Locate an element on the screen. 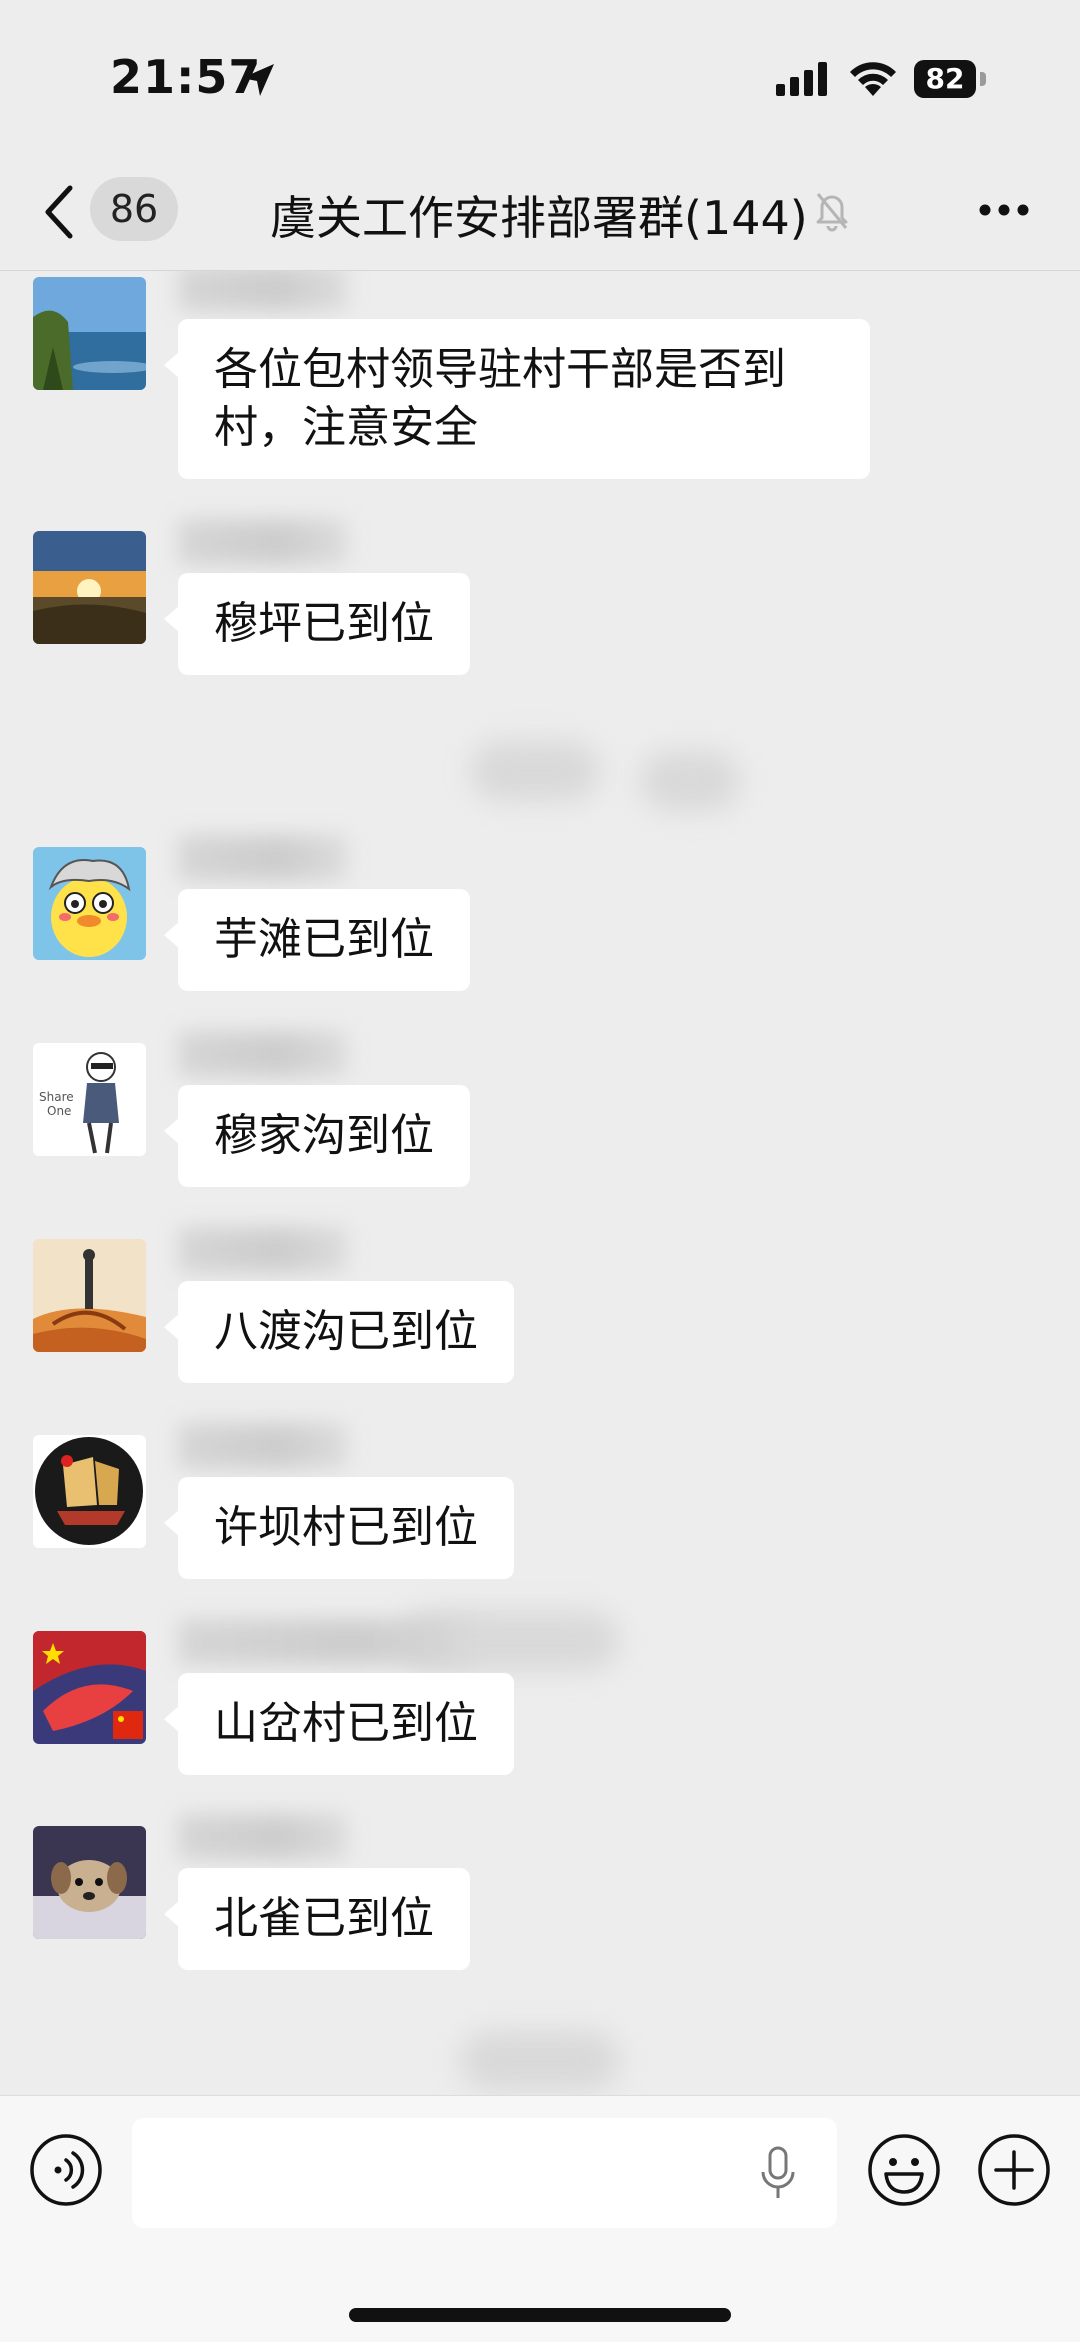 The height and width of the screenshot is (2342, 1080). svg-text: One is located at coordinates (59, 1111).